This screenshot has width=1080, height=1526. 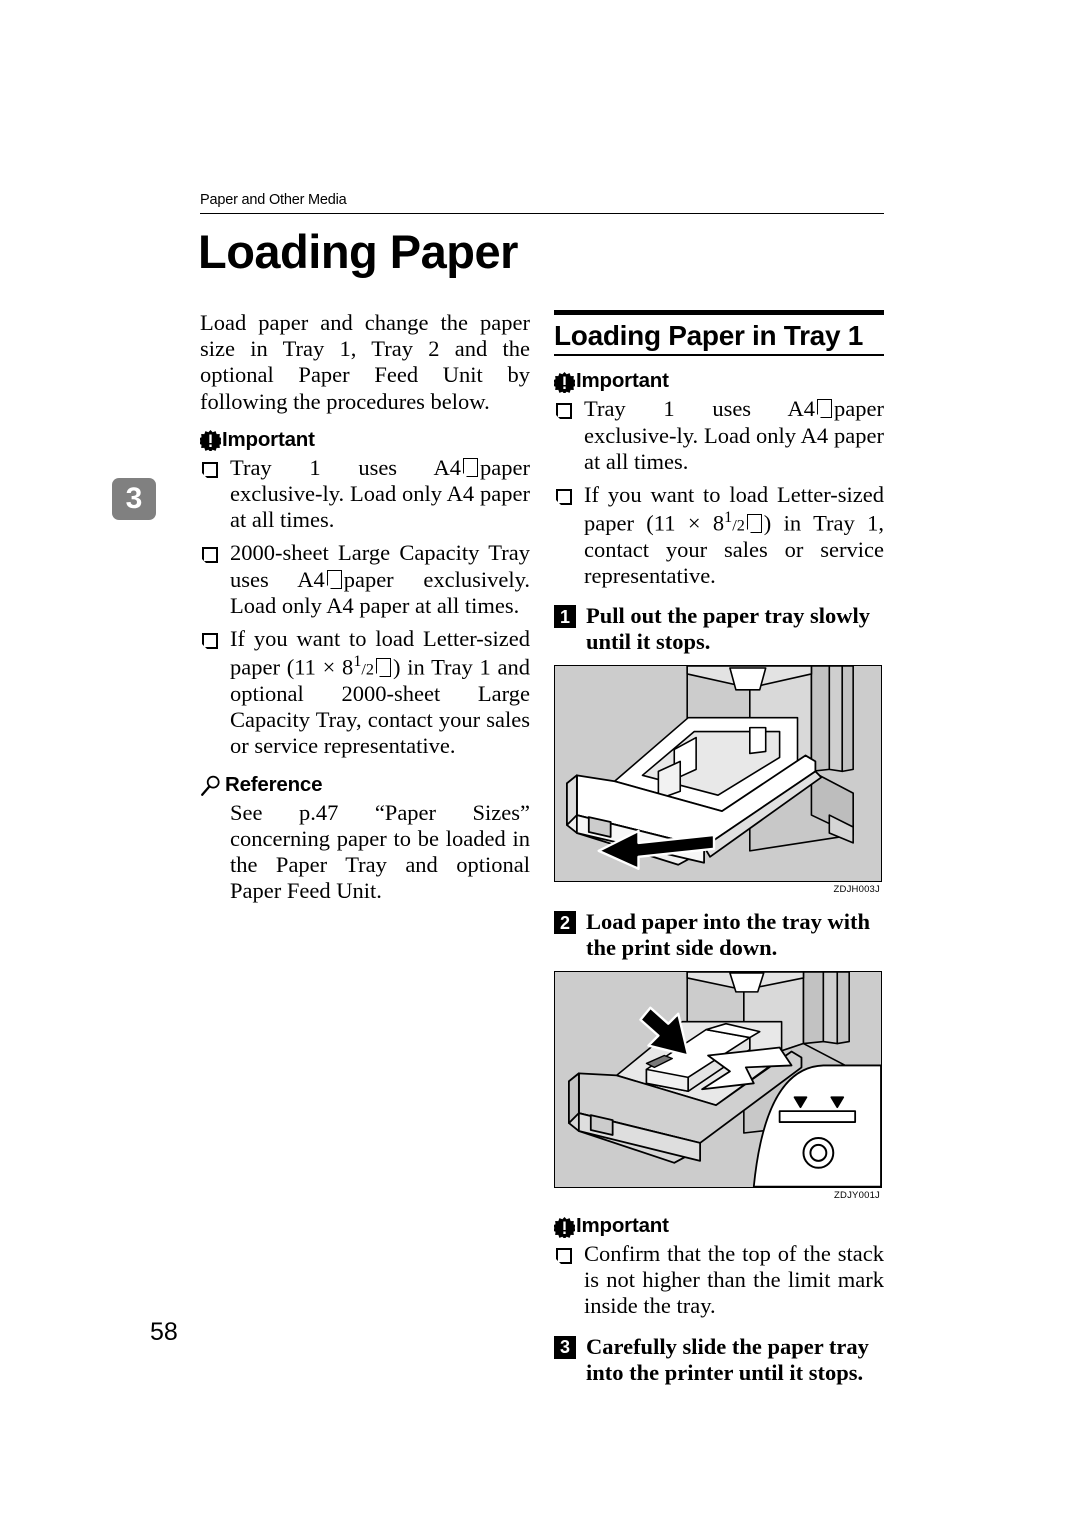 I want to click on chapter-tab-number: 3, so click(x=134, y=498).